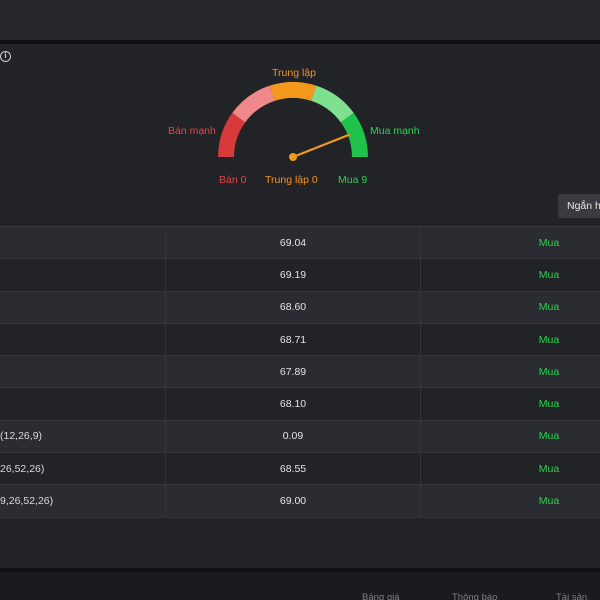 Image resolution: width=600 pixels, height=600 pixels. Describe the element at coordinates (291, 180) in the screenshot. I see `neutral-count: Trung lập 0` at that location.